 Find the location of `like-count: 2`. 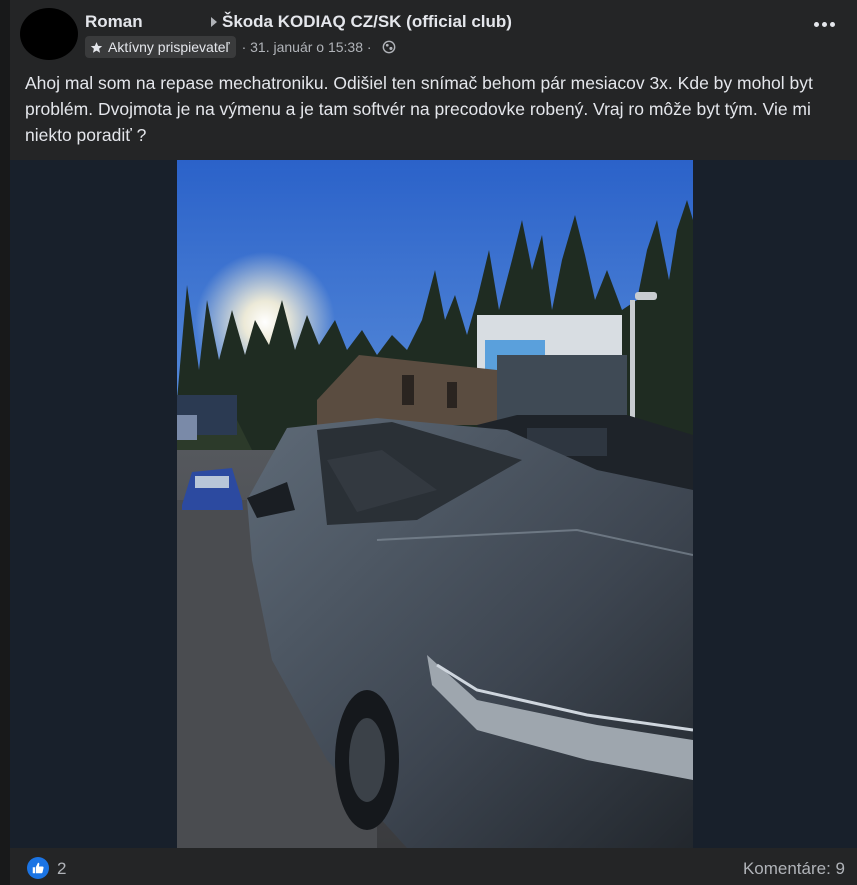

like-count: 2 is located at coordinates (61, 869).